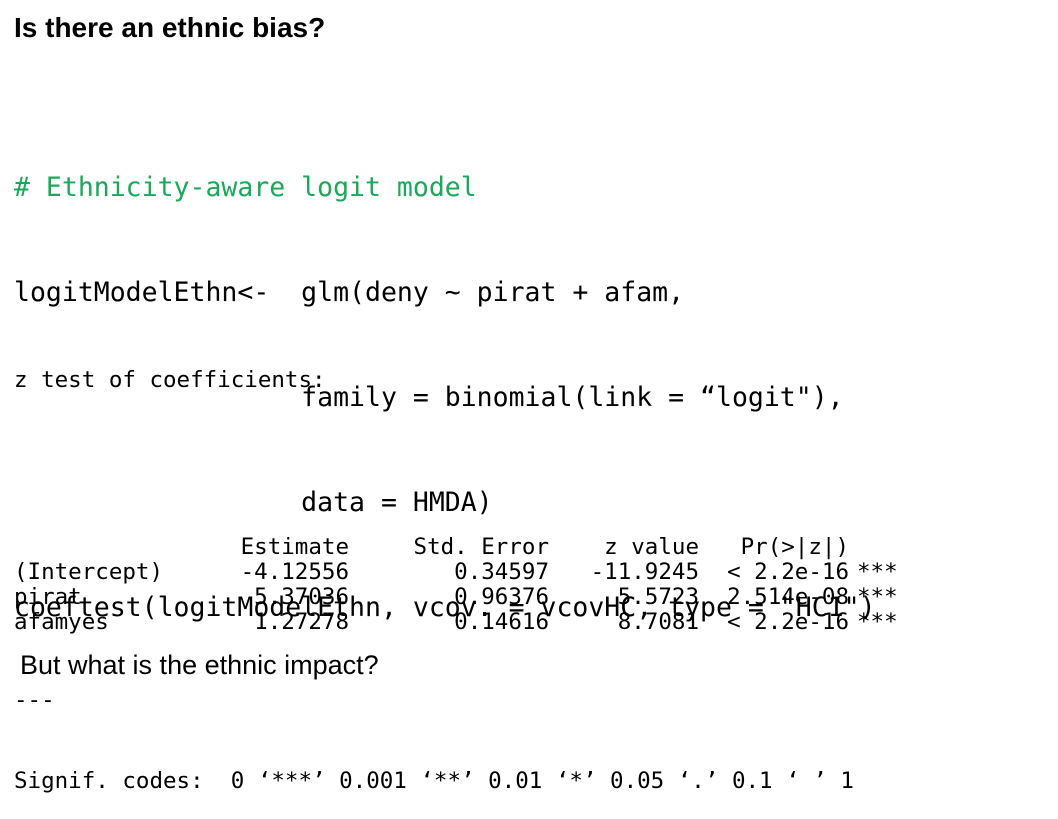 The height and width of the screenshot is (819, 1058). I want to click on footer-question: But what is the ethnic impact?, so click(199, 665).